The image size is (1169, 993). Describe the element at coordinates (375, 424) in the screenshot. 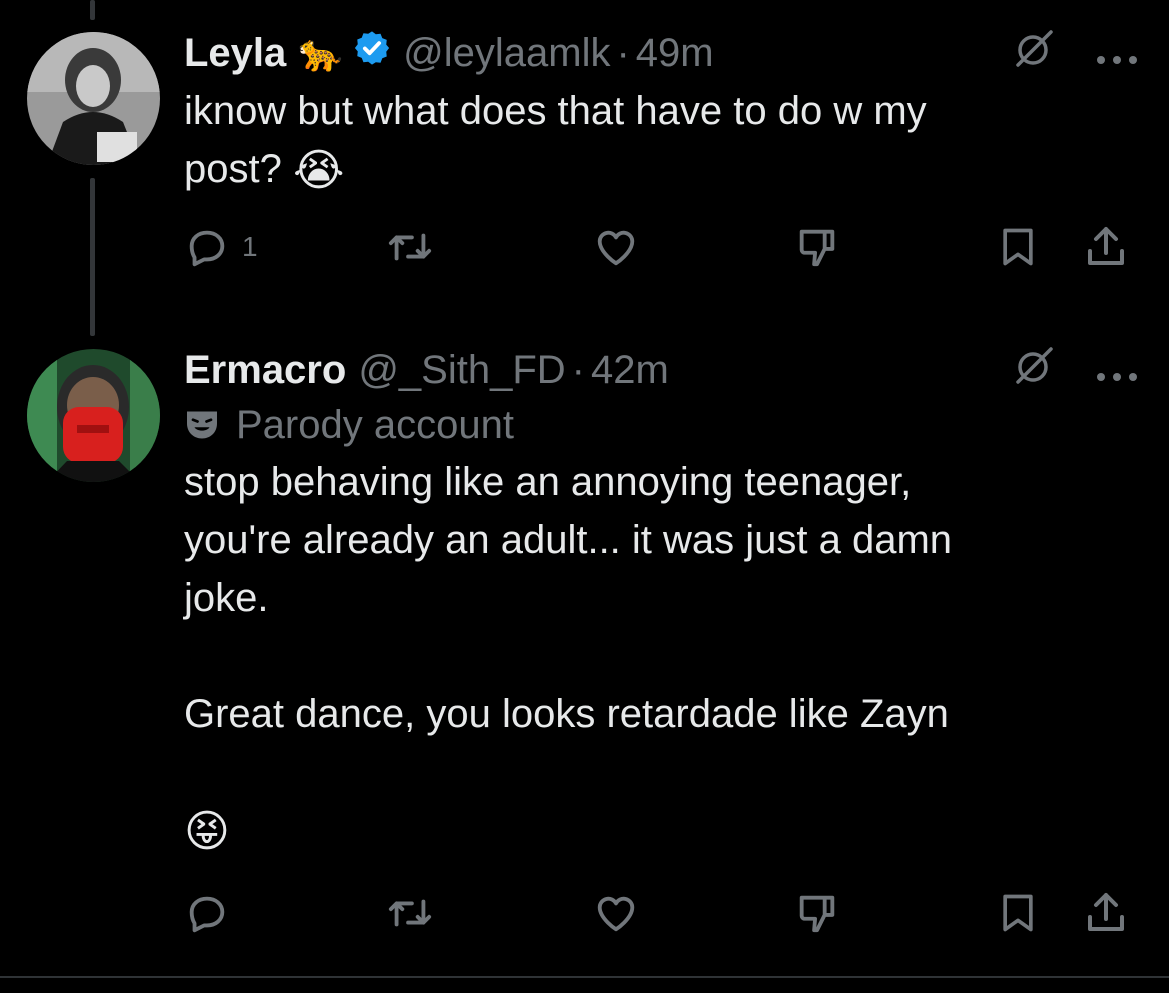

I see `parody-label-text: Parody account` at that location.